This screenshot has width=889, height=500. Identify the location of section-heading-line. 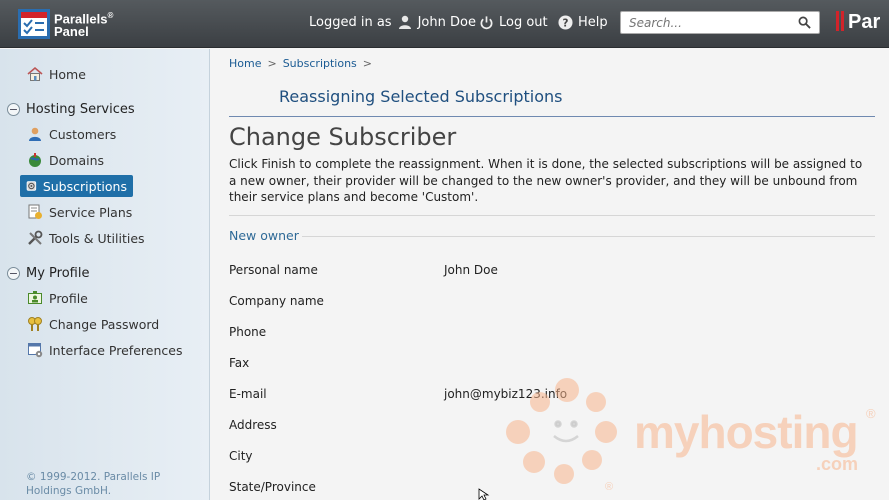
(588, 236).